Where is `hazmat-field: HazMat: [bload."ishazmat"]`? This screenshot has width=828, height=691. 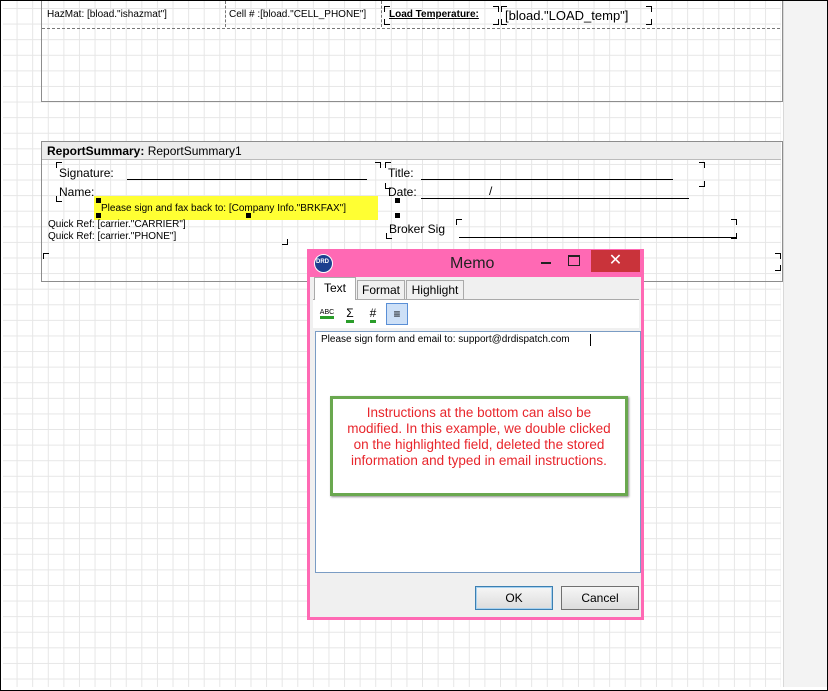
hazmat-field: HazMat: [bload."ishazmat"] is located at coordinates (107, 14).